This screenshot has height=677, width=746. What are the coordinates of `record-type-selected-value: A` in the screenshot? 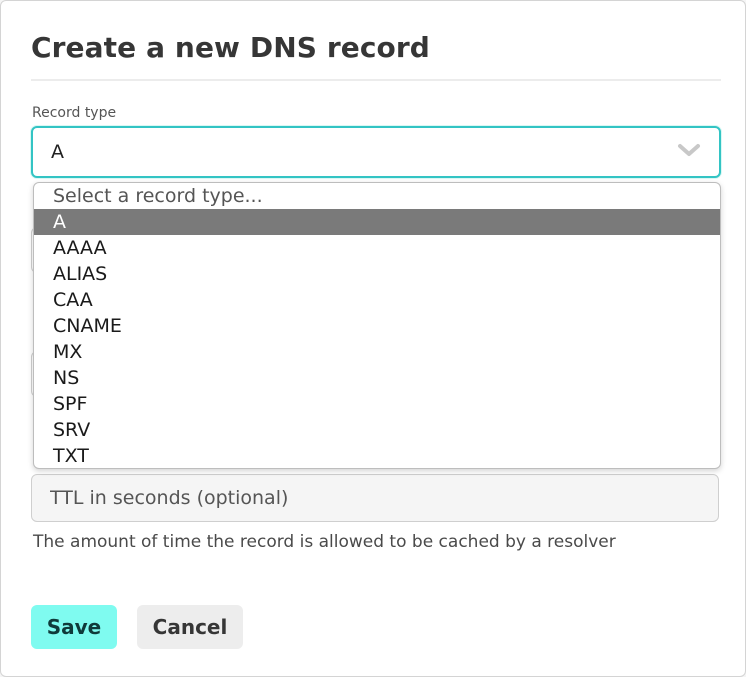 It's located at (57, 152).